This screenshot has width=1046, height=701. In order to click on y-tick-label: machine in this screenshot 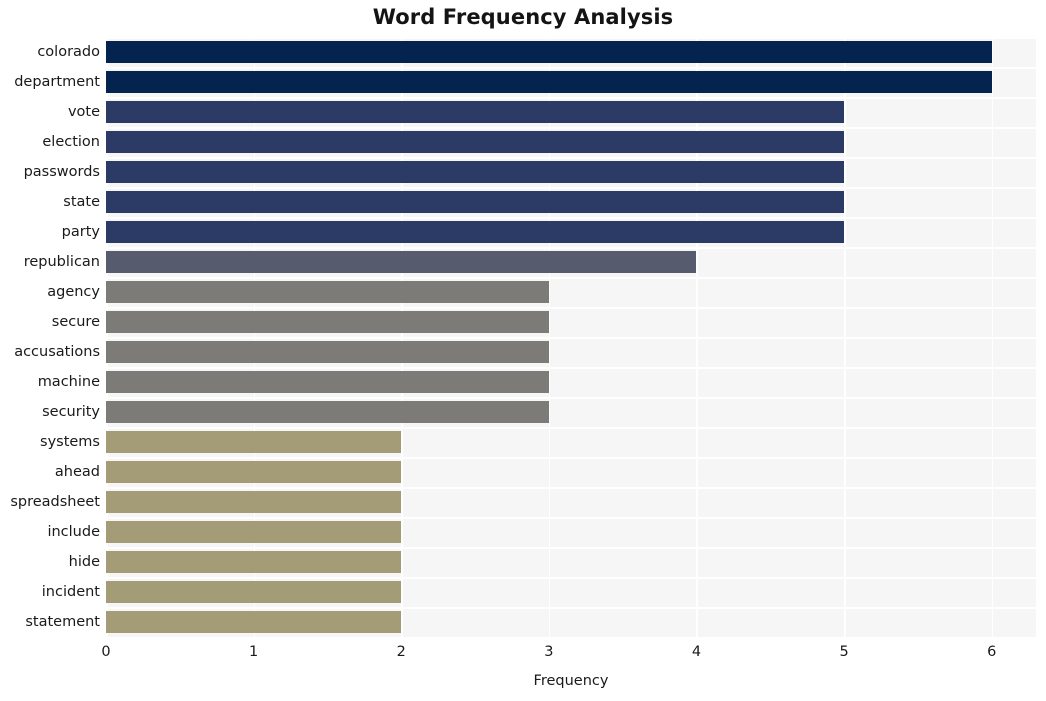, I will do `click(68, 382)`.